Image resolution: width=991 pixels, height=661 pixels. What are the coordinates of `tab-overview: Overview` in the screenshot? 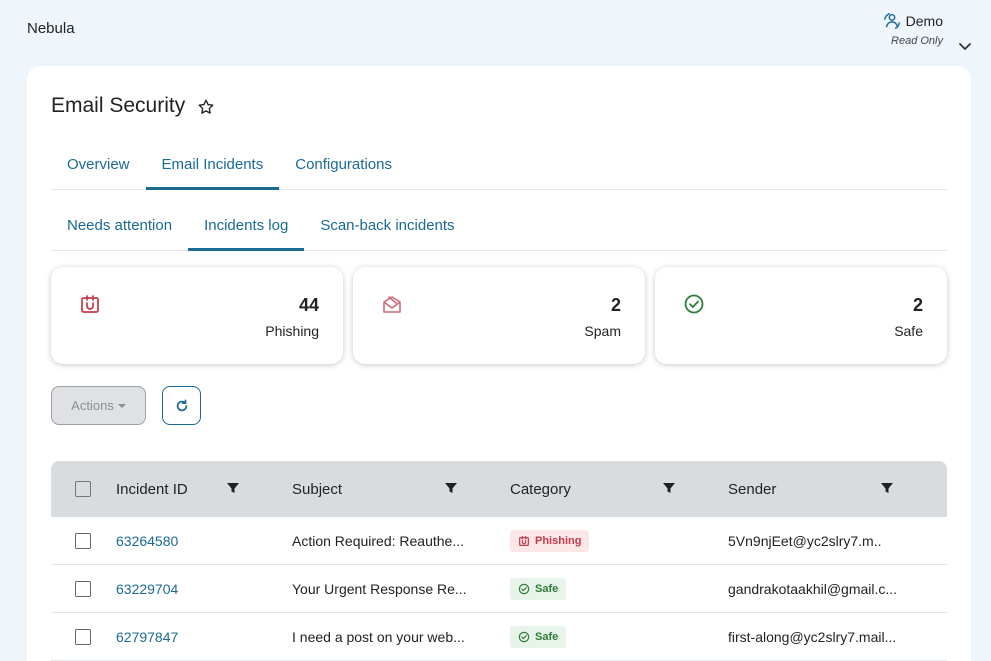 It's located at (98, 167).